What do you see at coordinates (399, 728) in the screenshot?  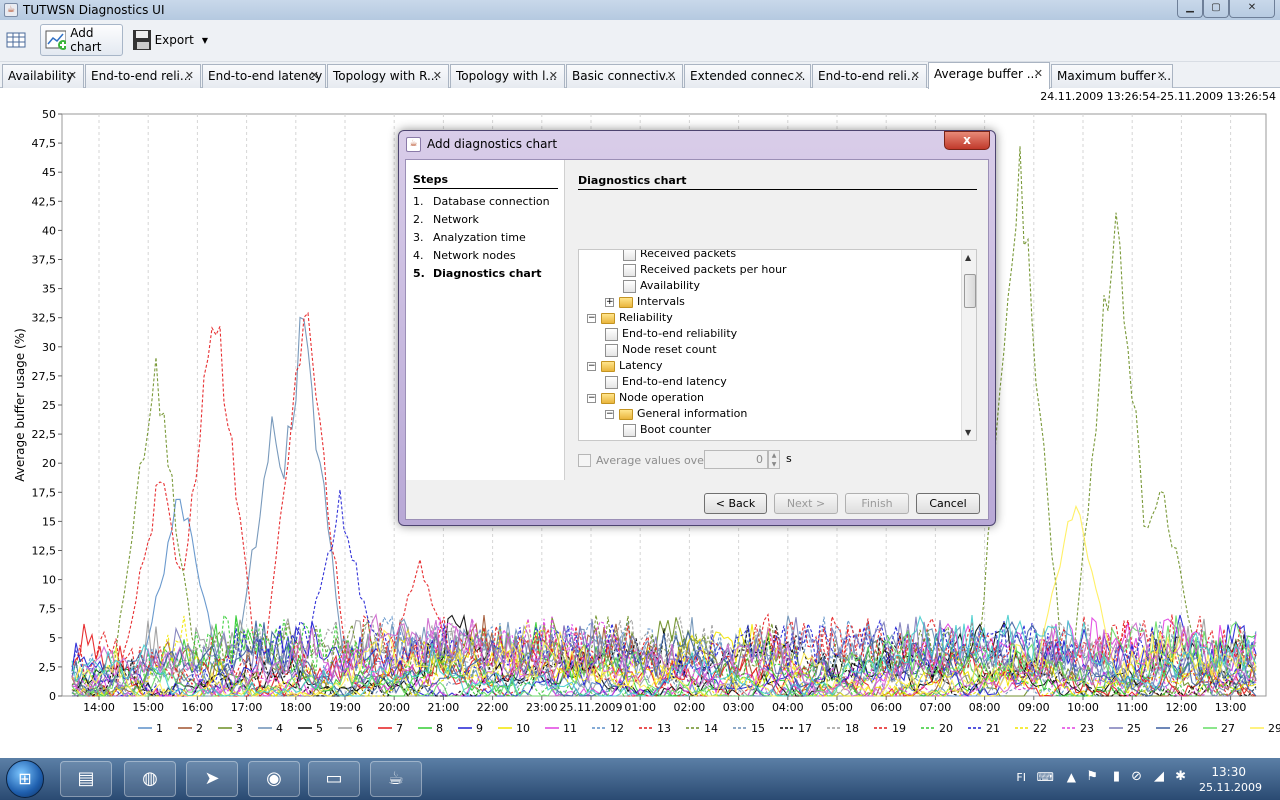 I see `legend-label: 7` at bounding box center [399, 728].